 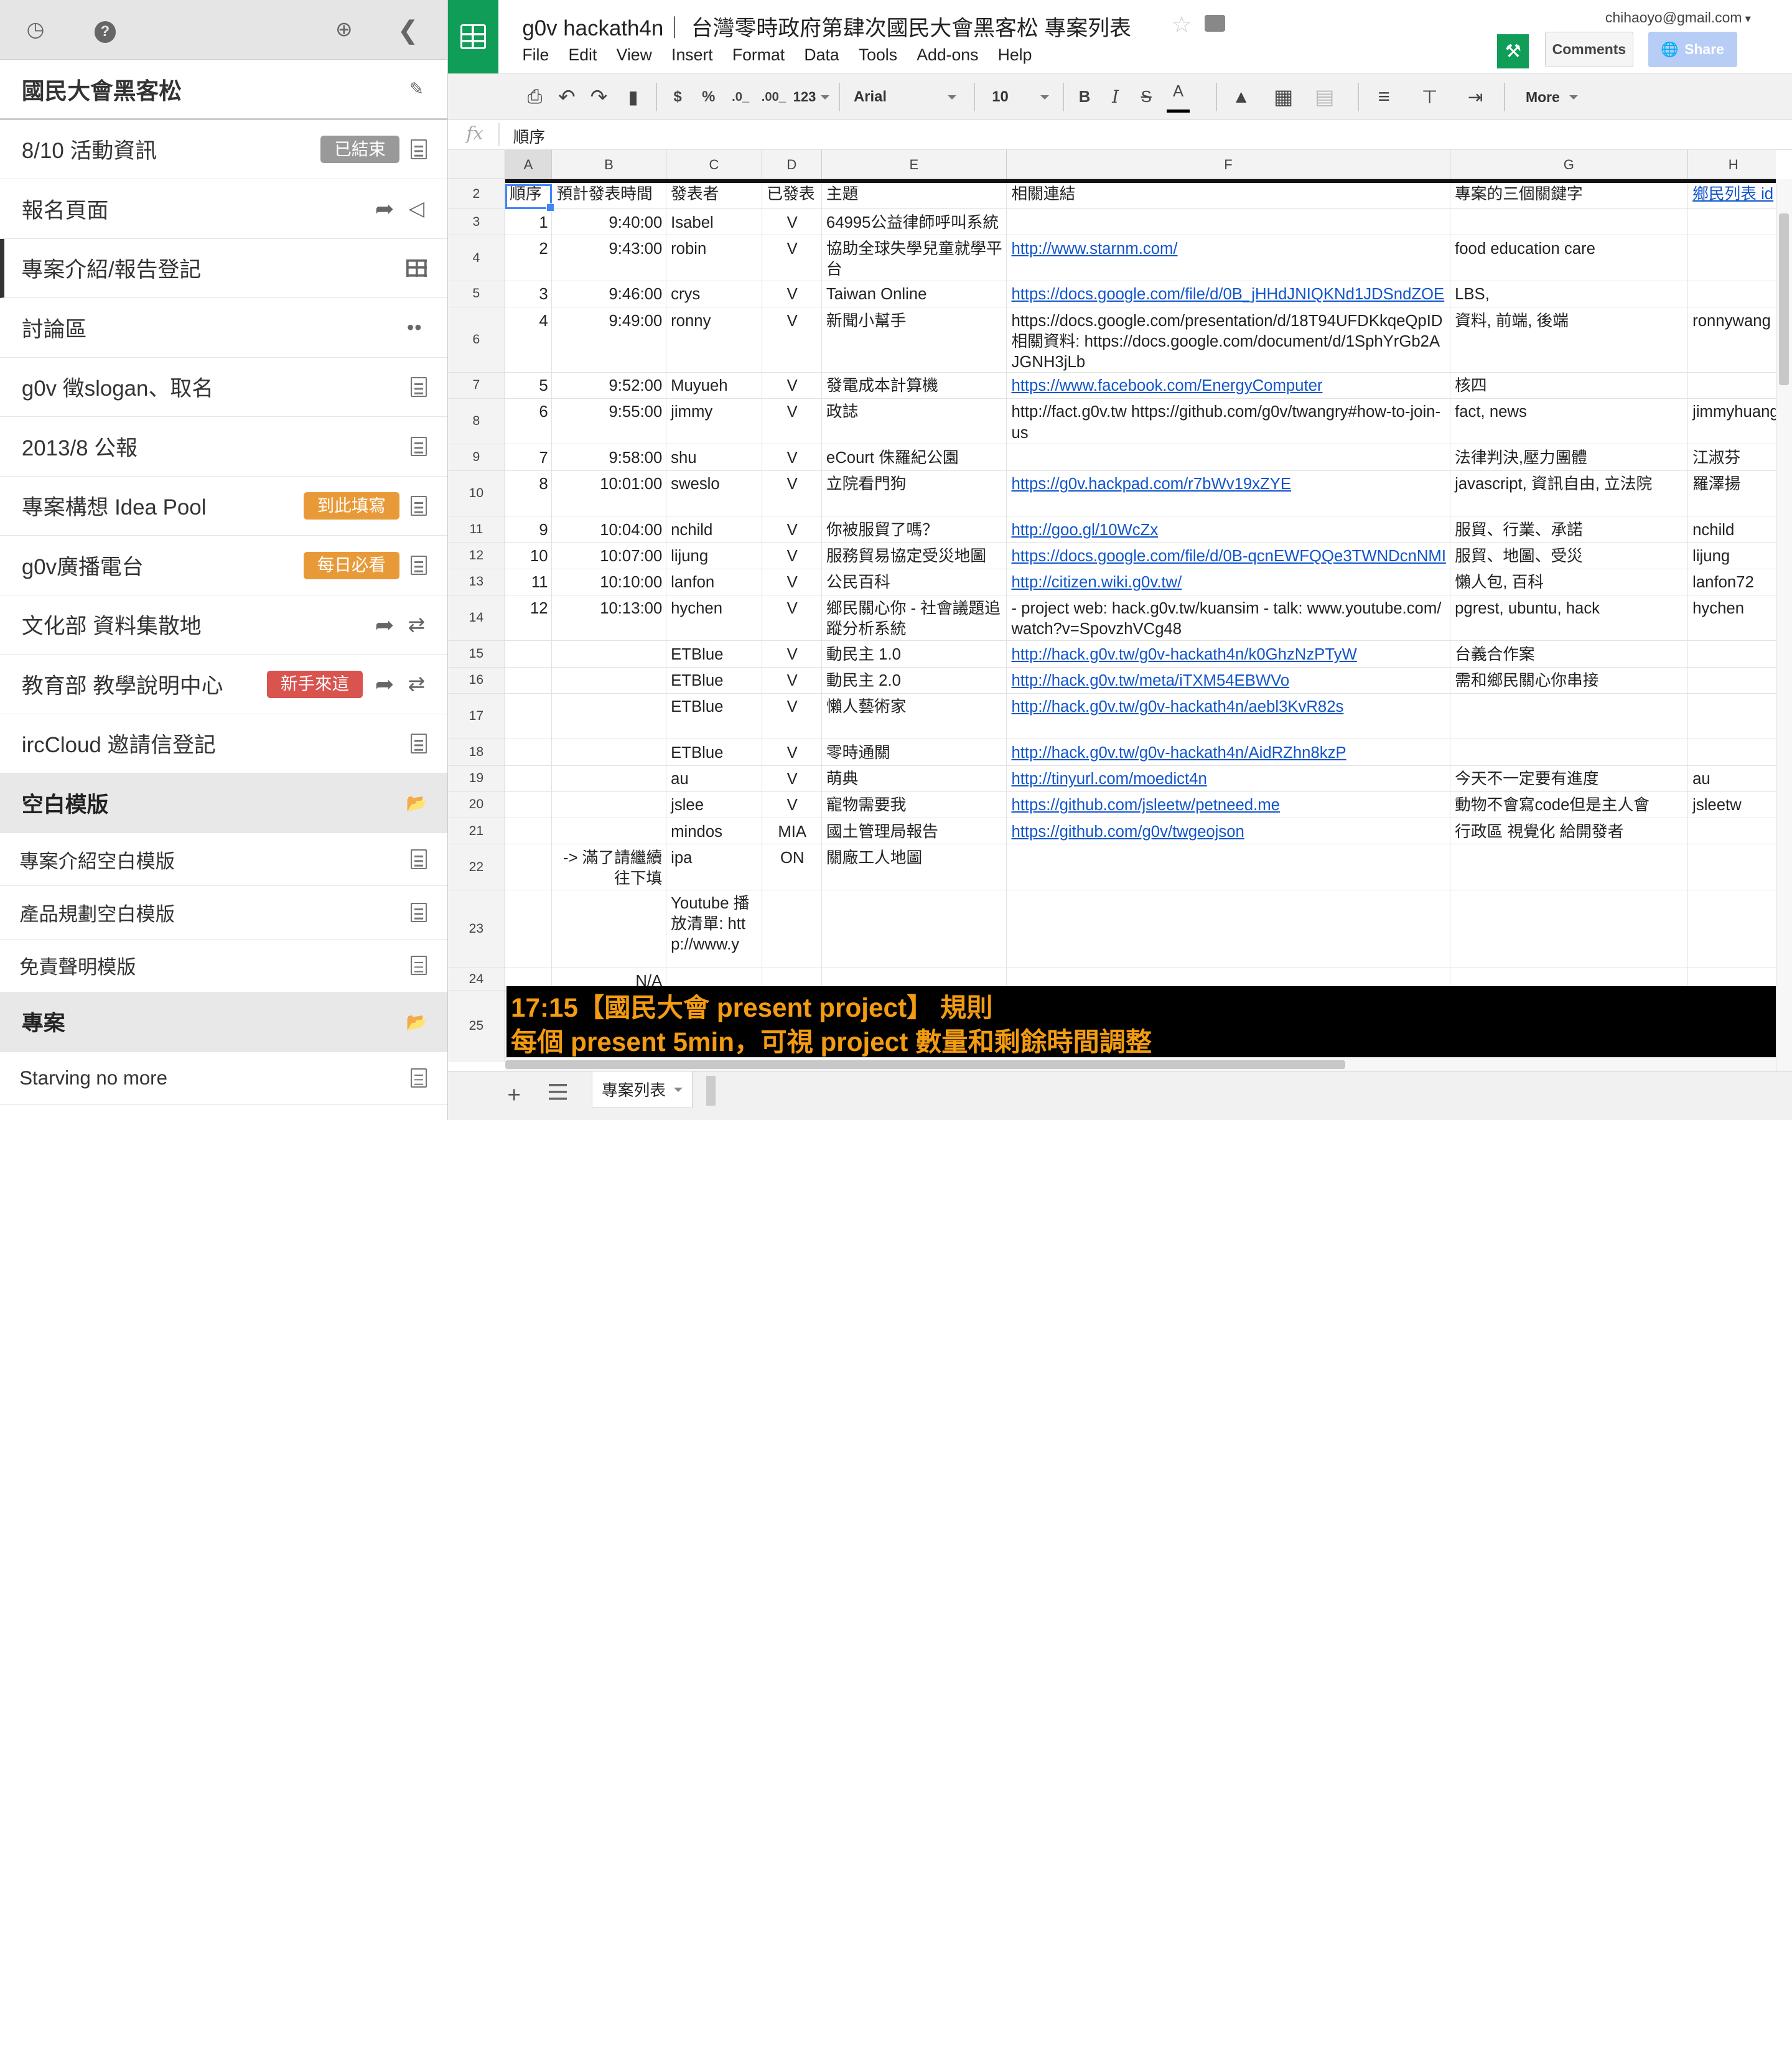 I want to click on sidebar-item: g0v廣播電台 每日必看, so click(x=224, y=565).